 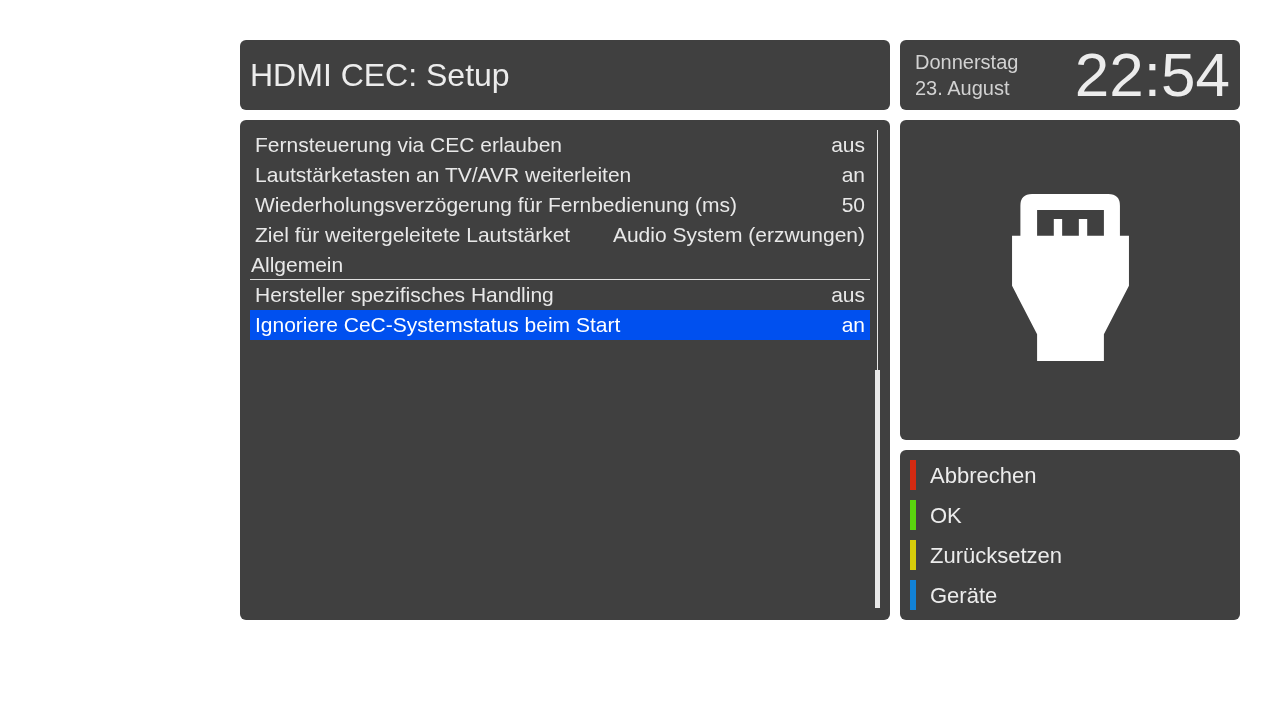 What do you see at coordinates (986, 555) in the screenshot?
I see `color-key-button: Zurücksetzen` at bounding box center [986, 555].